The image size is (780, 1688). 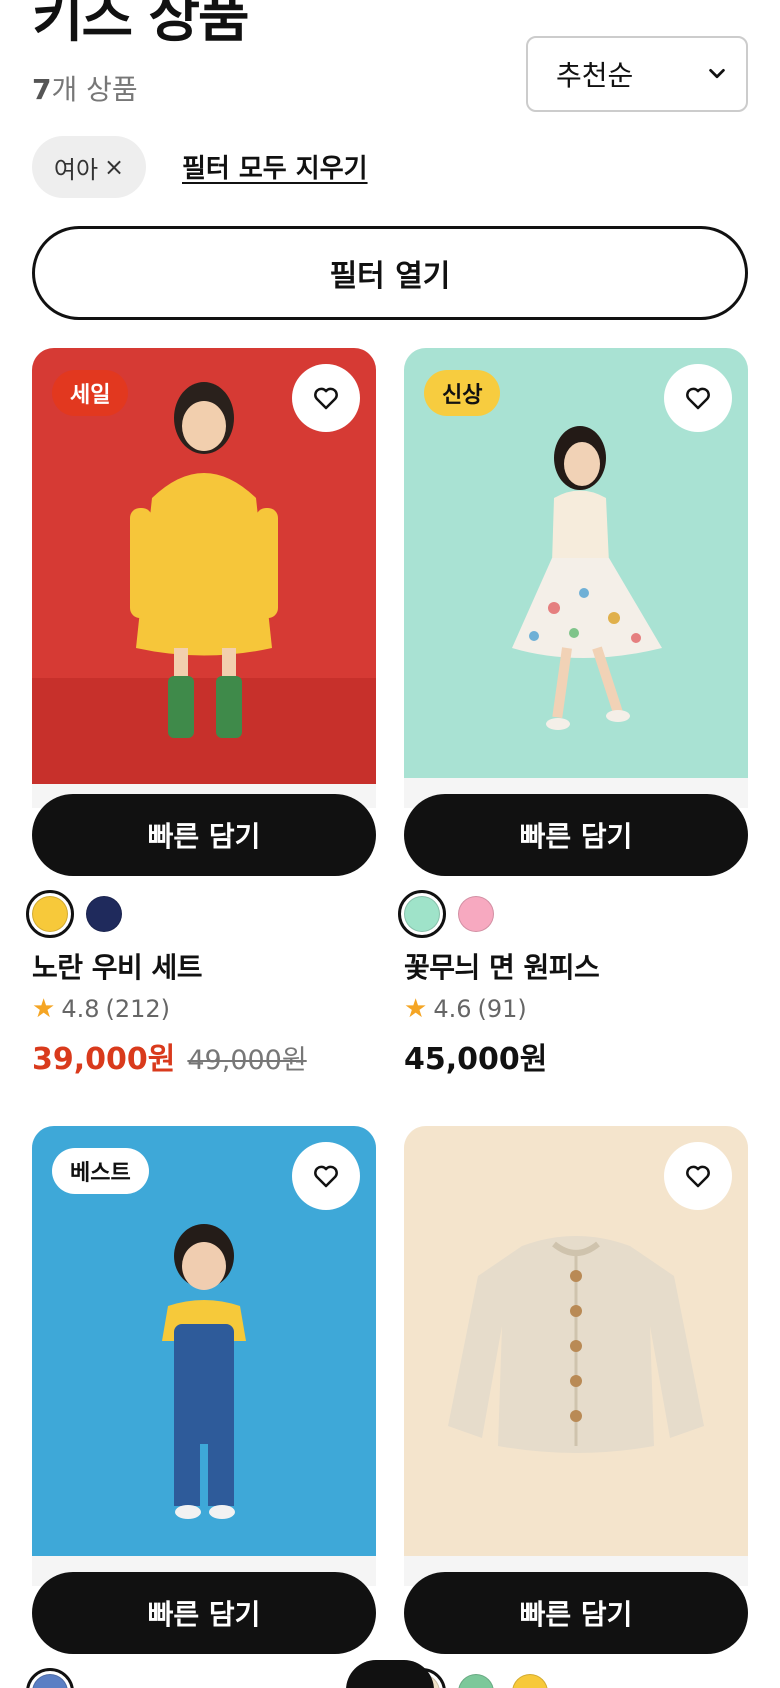 What do you see at coordinates (637, 74) in the screenshot?
I see `sort-select: 추천순` at bounding box center [637, 74].